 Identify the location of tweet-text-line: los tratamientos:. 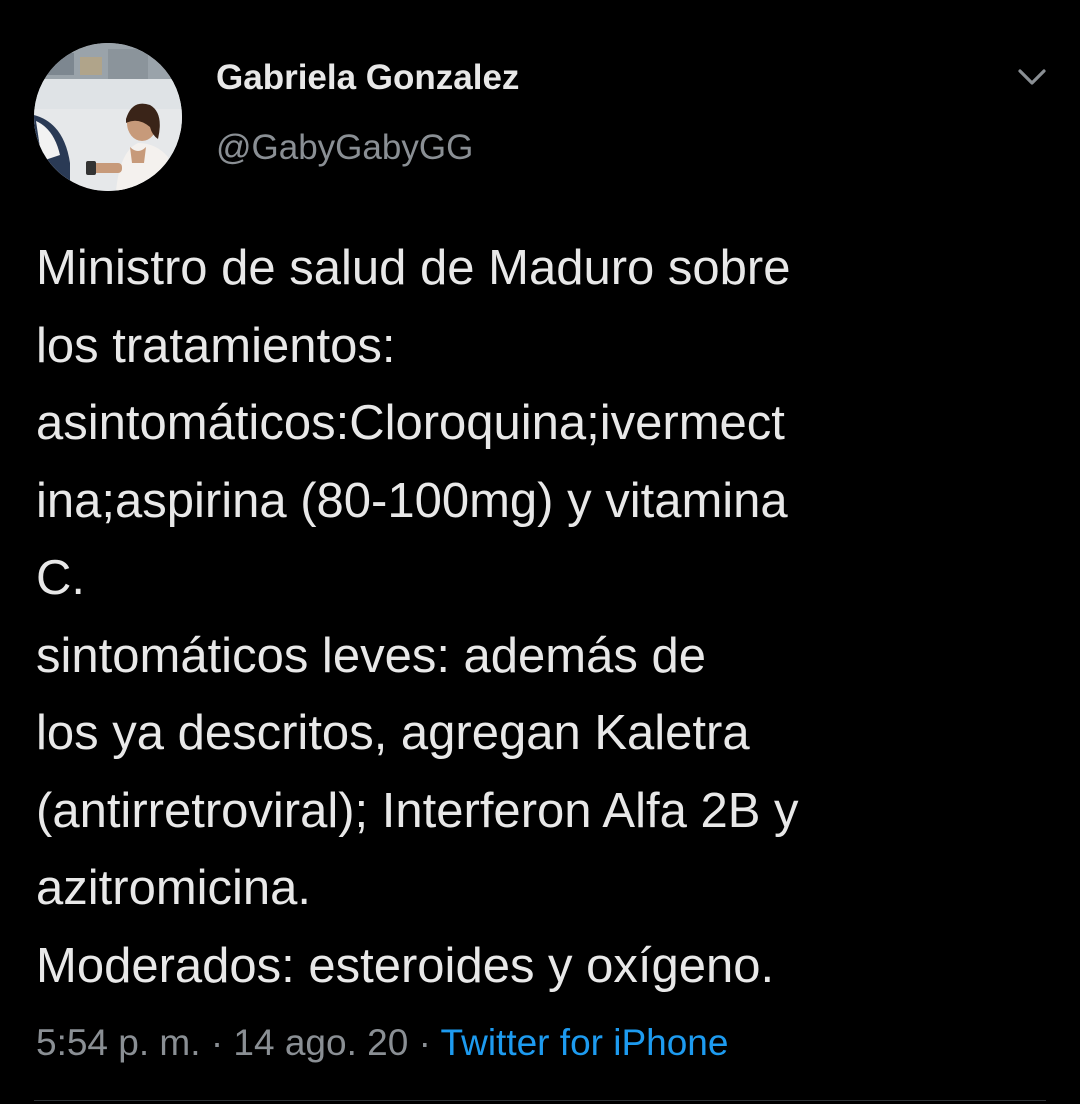
(216, 345).